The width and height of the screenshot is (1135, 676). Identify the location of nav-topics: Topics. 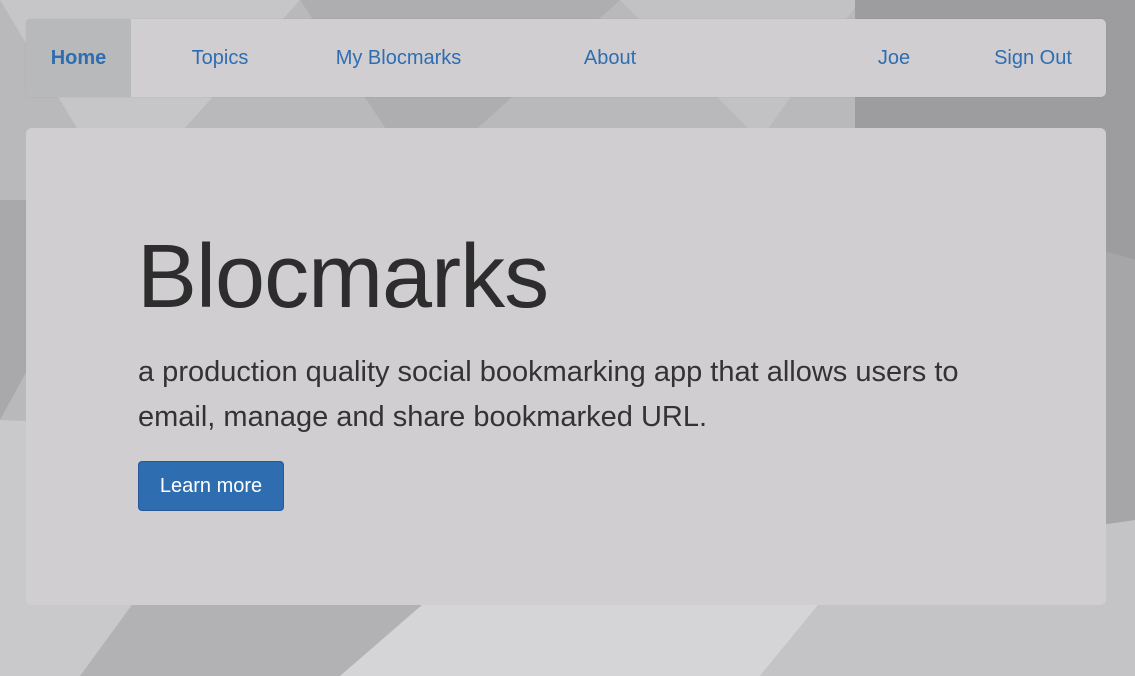
(220, 58).